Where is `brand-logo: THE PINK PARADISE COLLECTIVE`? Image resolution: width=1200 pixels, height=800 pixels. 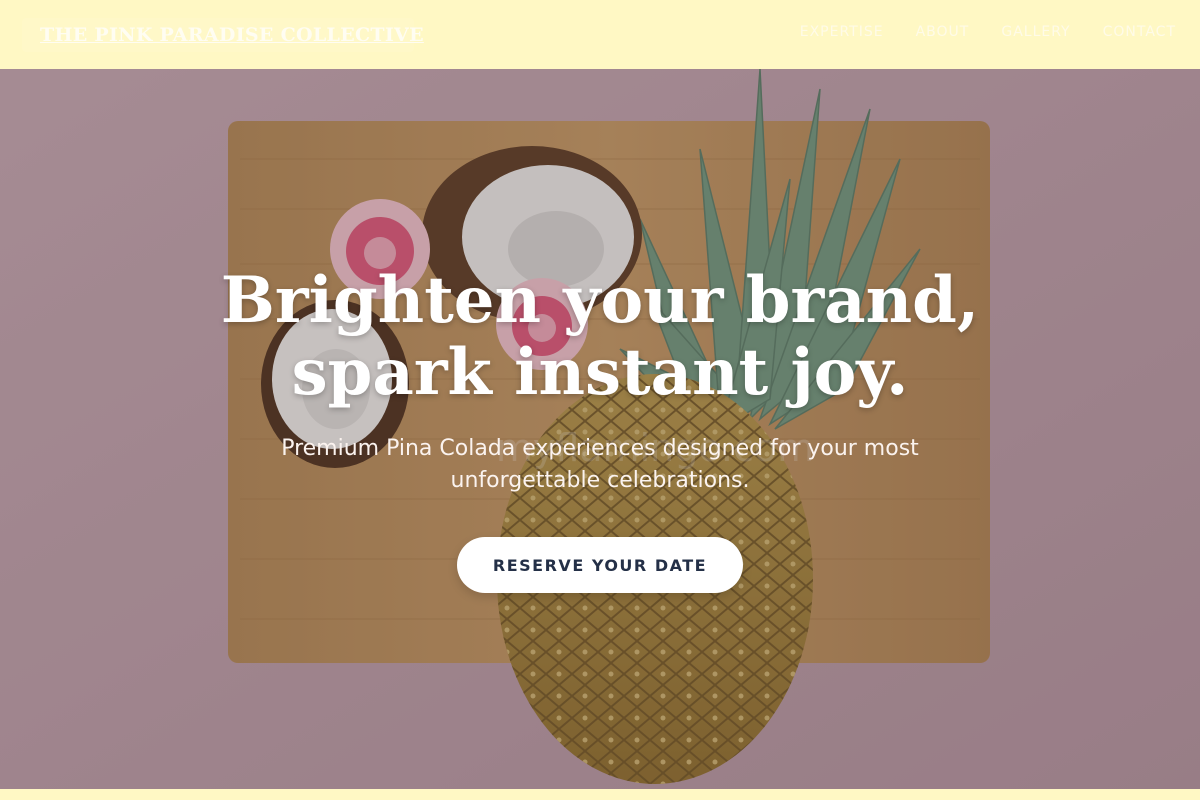
brand-logo: THE PINK PARADISE COLLECTIVE is located at coordinates (223, 35).